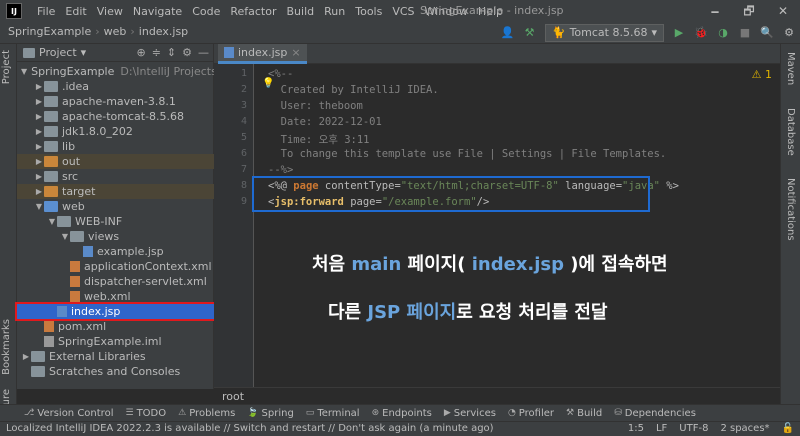 Image resolution: width=800 pixels, height=436 pixels. I want to click on tool-window-services: ▶ Services, so click(470, 413).